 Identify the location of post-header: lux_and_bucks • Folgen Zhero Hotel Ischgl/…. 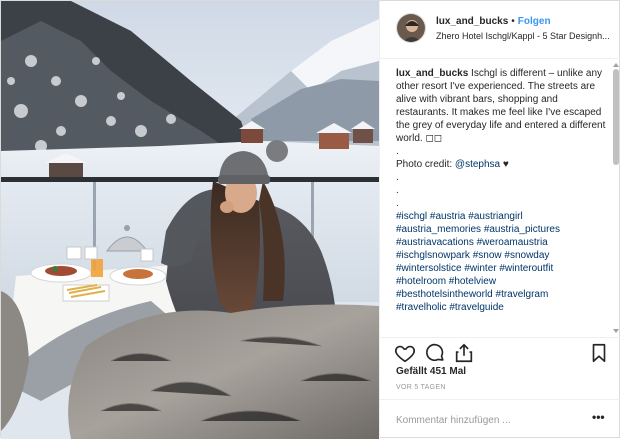
(500, 30).